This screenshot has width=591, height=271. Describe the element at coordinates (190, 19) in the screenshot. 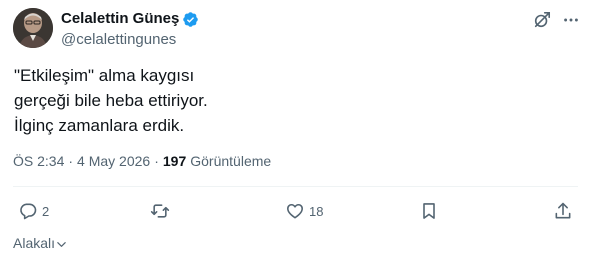

I see `verified-badge-icon` at that location.